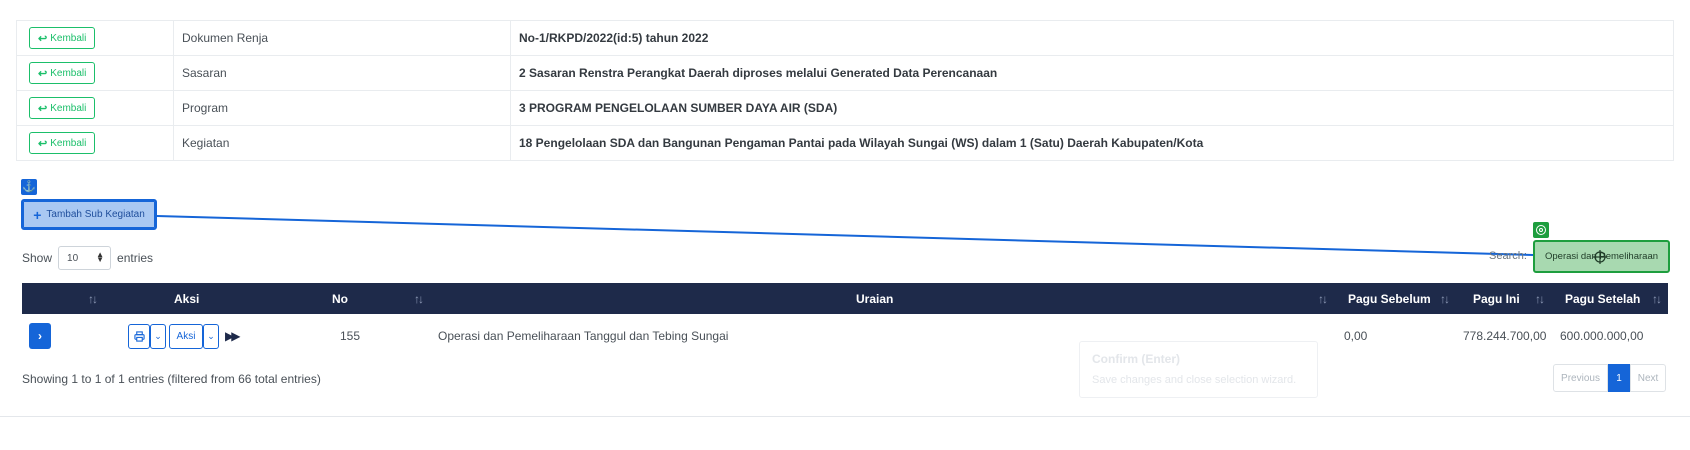  What do you see at coordinates (85, 258) in the screenshot?
I see `entries-per-page-select: 10 ▲ ▼` at bounding box center [85, 258].